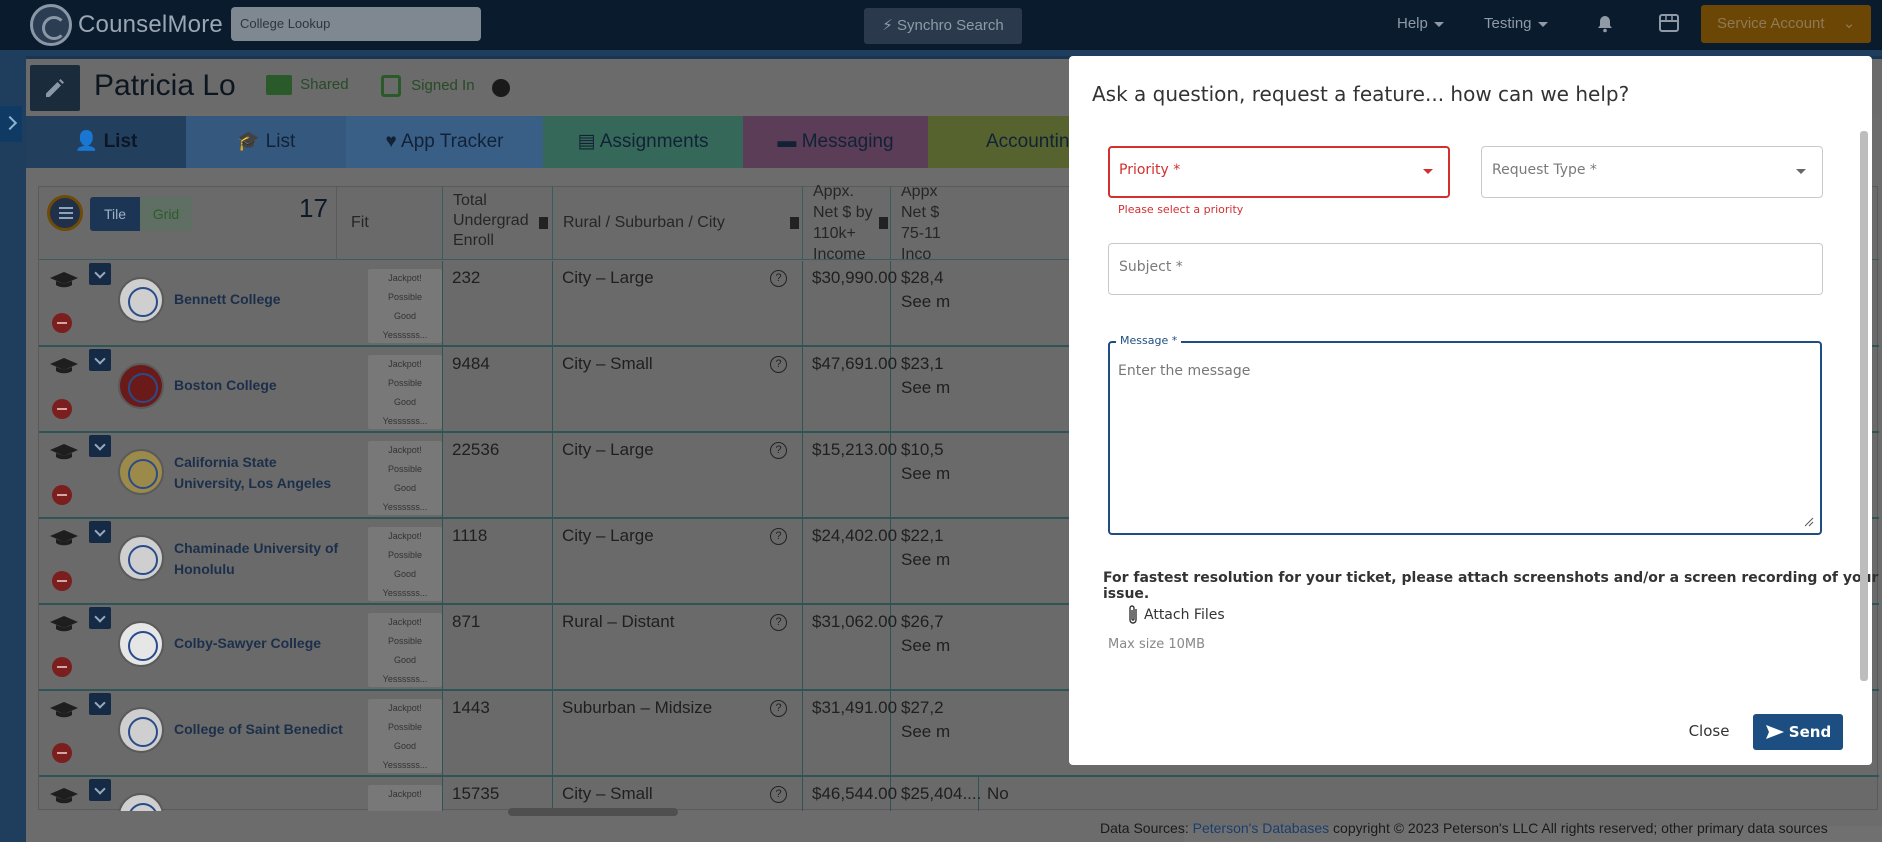 The width and height of the screenshot is (1882, 842). What do you see at coordinates (476, 449) in the screenshot?
I see `enroll-value: 22536` at bounding box center [476, 449].